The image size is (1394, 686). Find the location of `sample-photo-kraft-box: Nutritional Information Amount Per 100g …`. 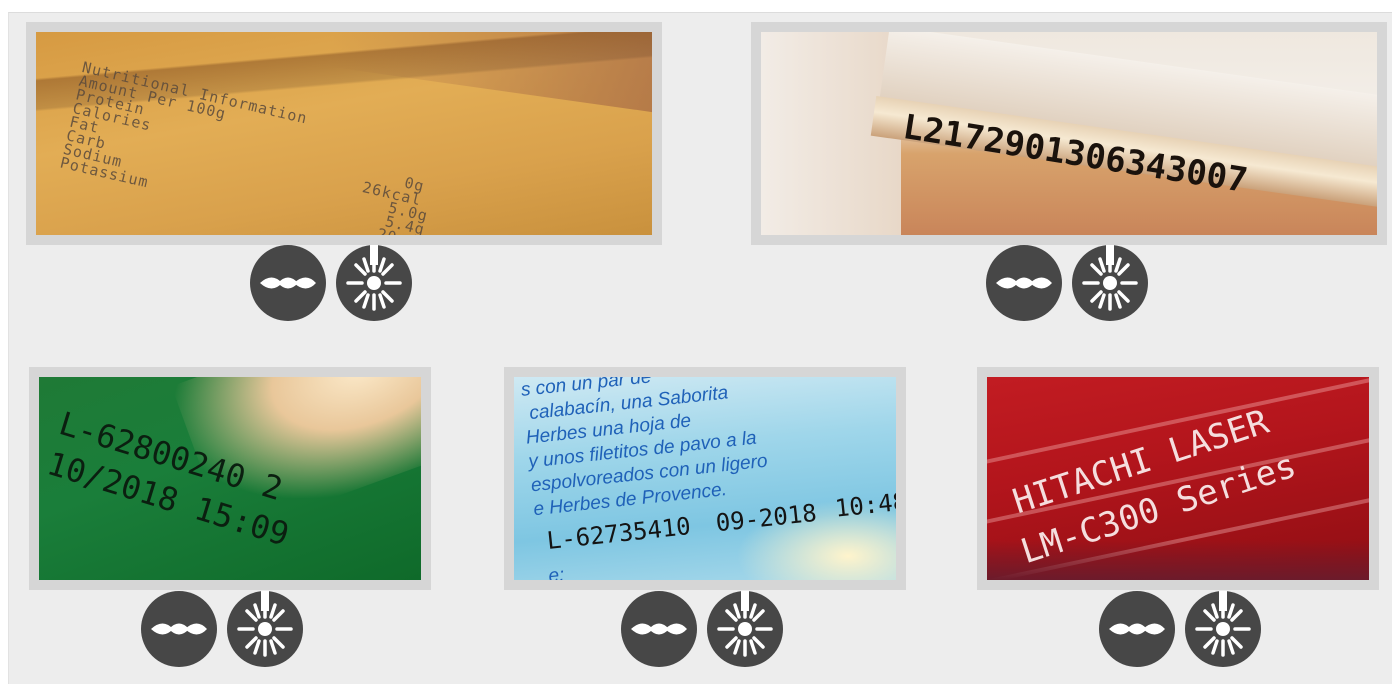

sample-photo-kraft-box: Nutritional Information Amount Per 100g … is located at coordinates (344, 133).